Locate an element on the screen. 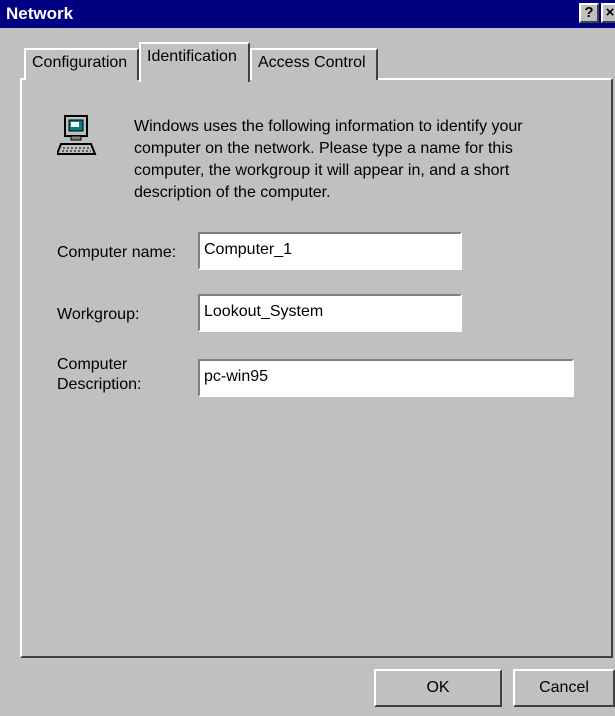  close-button: × is located at coordinates (608, 13).